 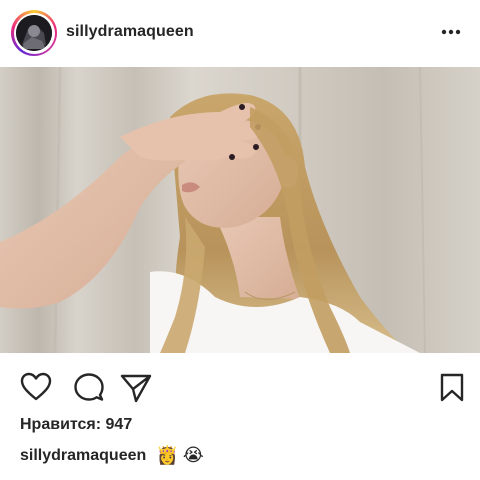 I want to click on comment-icon, so click(x=89, y=390).